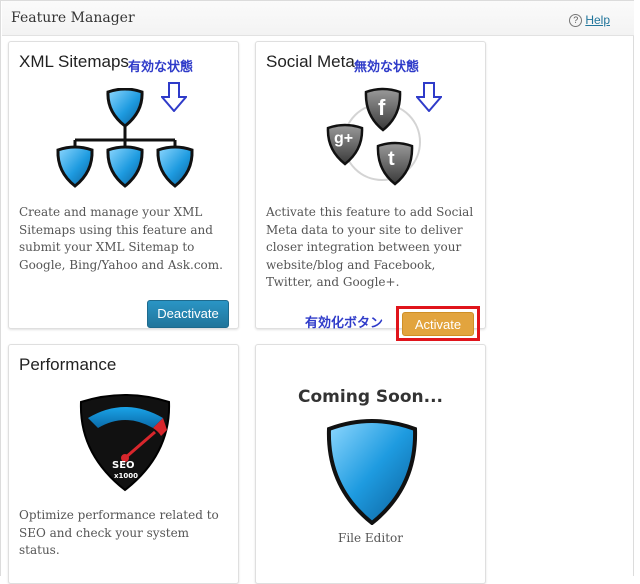 This screenshot has width=640, height=584. Describe the element at coordinates (344, 323) in the screenshot. I see `activate-button-annotation: 有効化ボタン` at that location.